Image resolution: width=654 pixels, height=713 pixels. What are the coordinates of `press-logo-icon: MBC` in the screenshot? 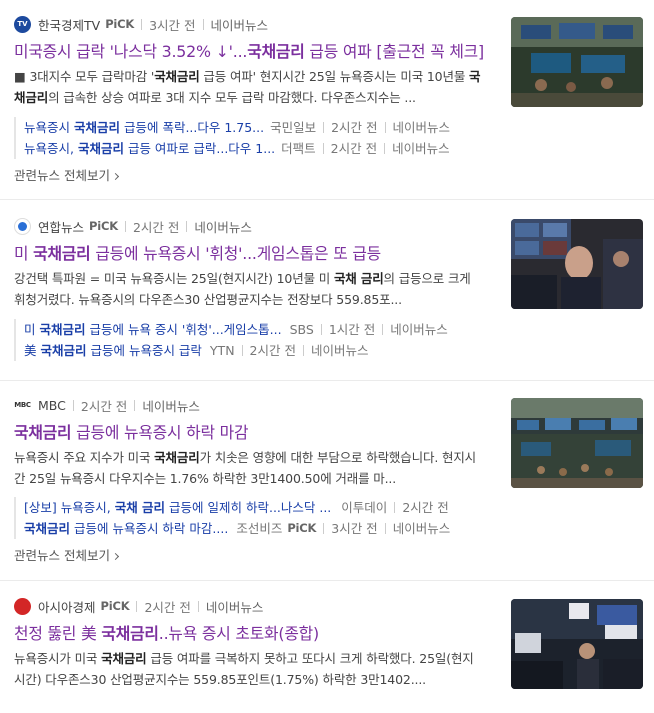 It's located at (22, 405).